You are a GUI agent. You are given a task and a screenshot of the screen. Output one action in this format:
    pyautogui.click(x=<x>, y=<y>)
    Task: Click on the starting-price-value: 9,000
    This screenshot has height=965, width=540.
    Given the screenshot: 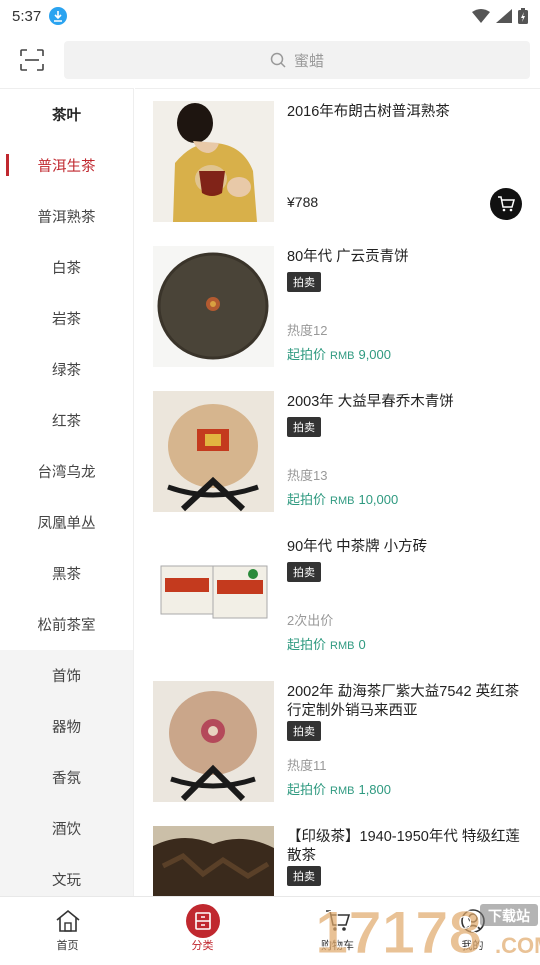 What is the action you would take?
    pyautogui.click(x=375, y=354)
    